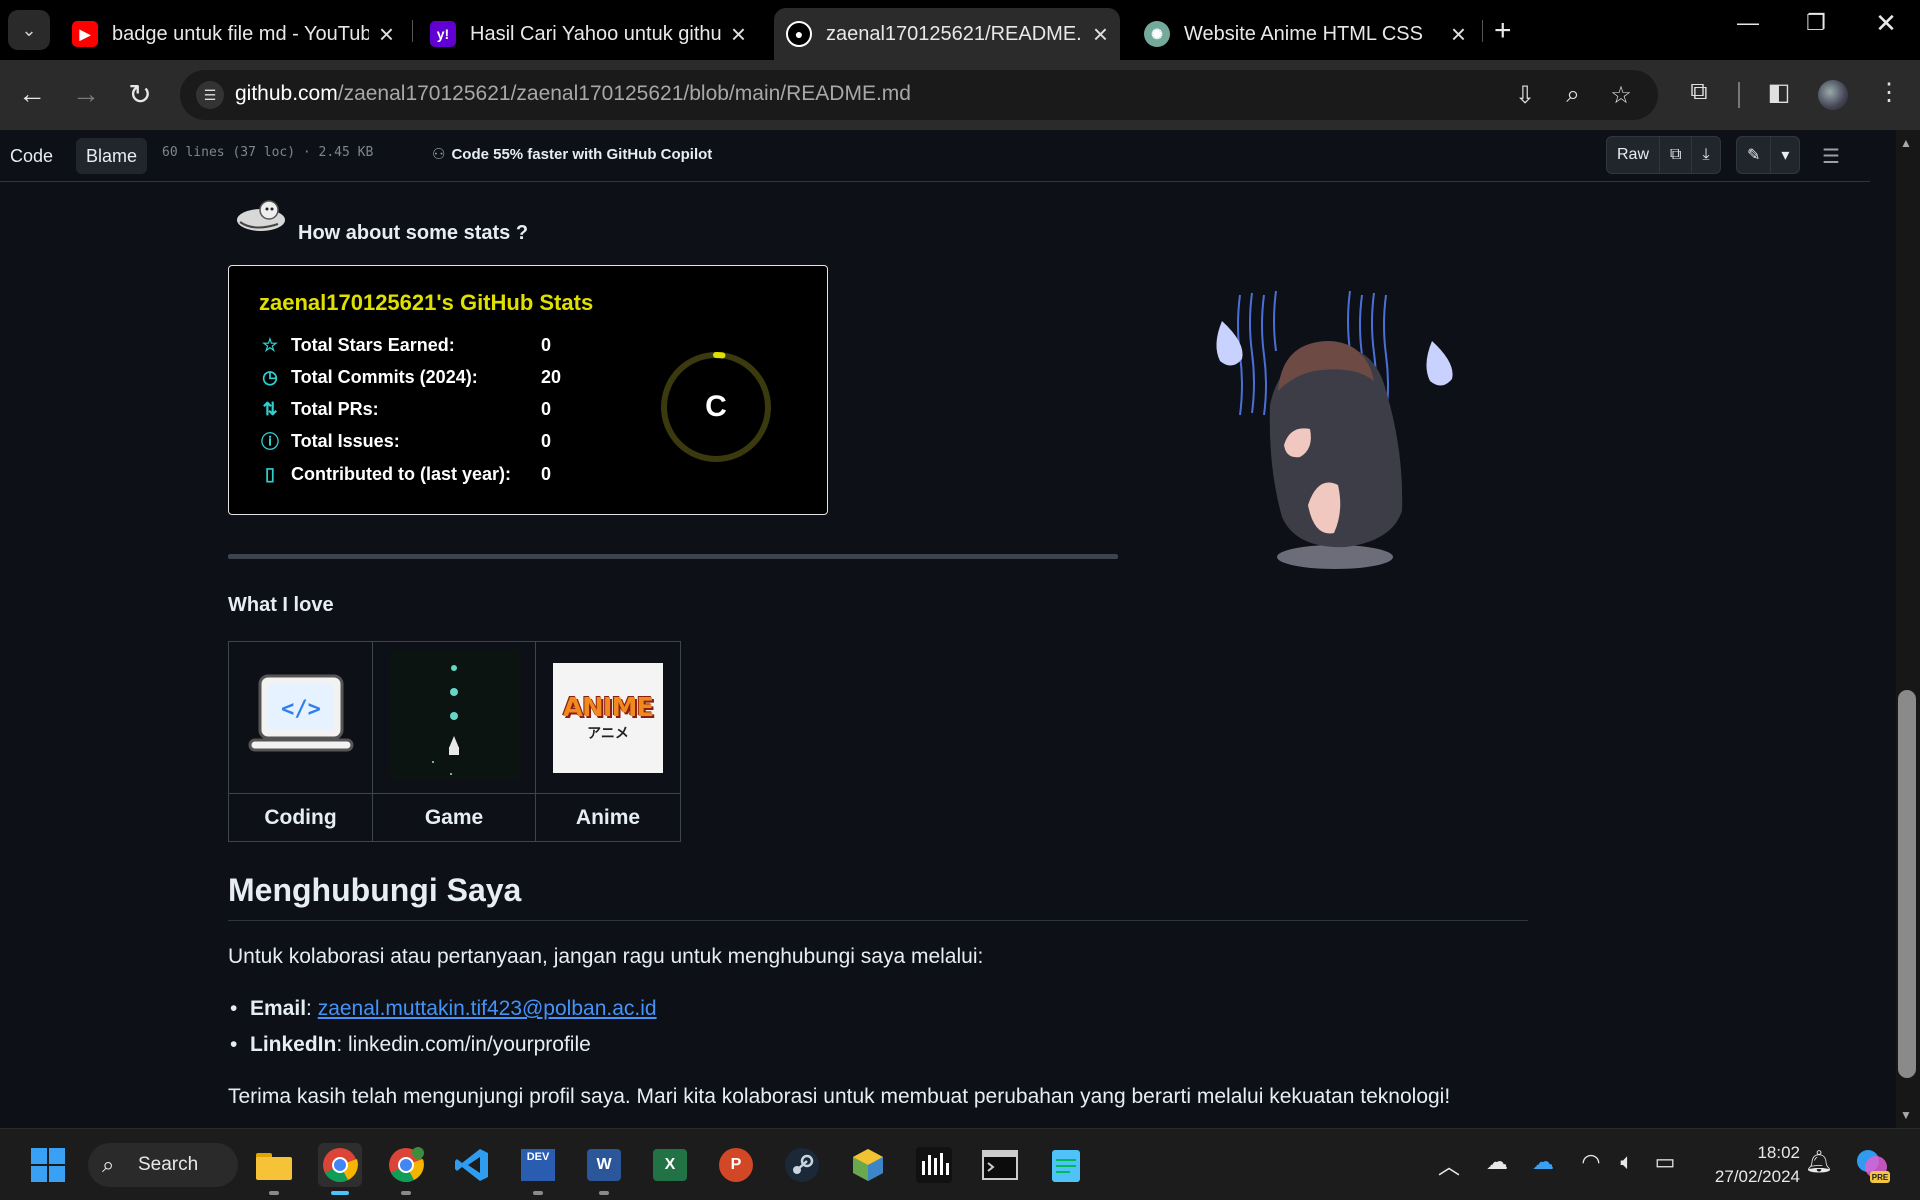 The width and height of the screenshot is (1920, 1200). What do you see at coordinates (210, 95) in the screenshot?
I see `site-info-icon: ☰` at bounding box center [210, 95].